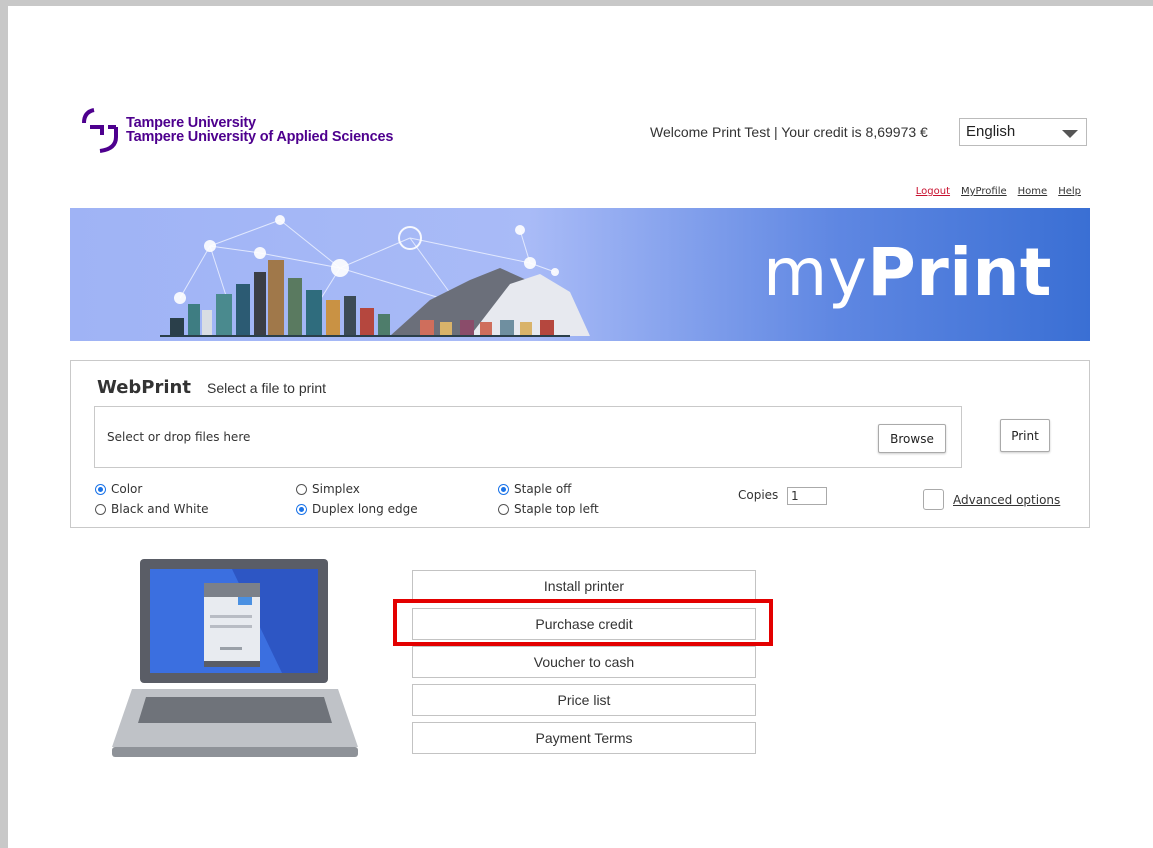 This screenshot has height=848, width=1153. What do you see at coordinates (260, 137) in the screenshot?
I see `logo-line-2: Tampere University of Applied Sciences` at bounding box center [260, 137].